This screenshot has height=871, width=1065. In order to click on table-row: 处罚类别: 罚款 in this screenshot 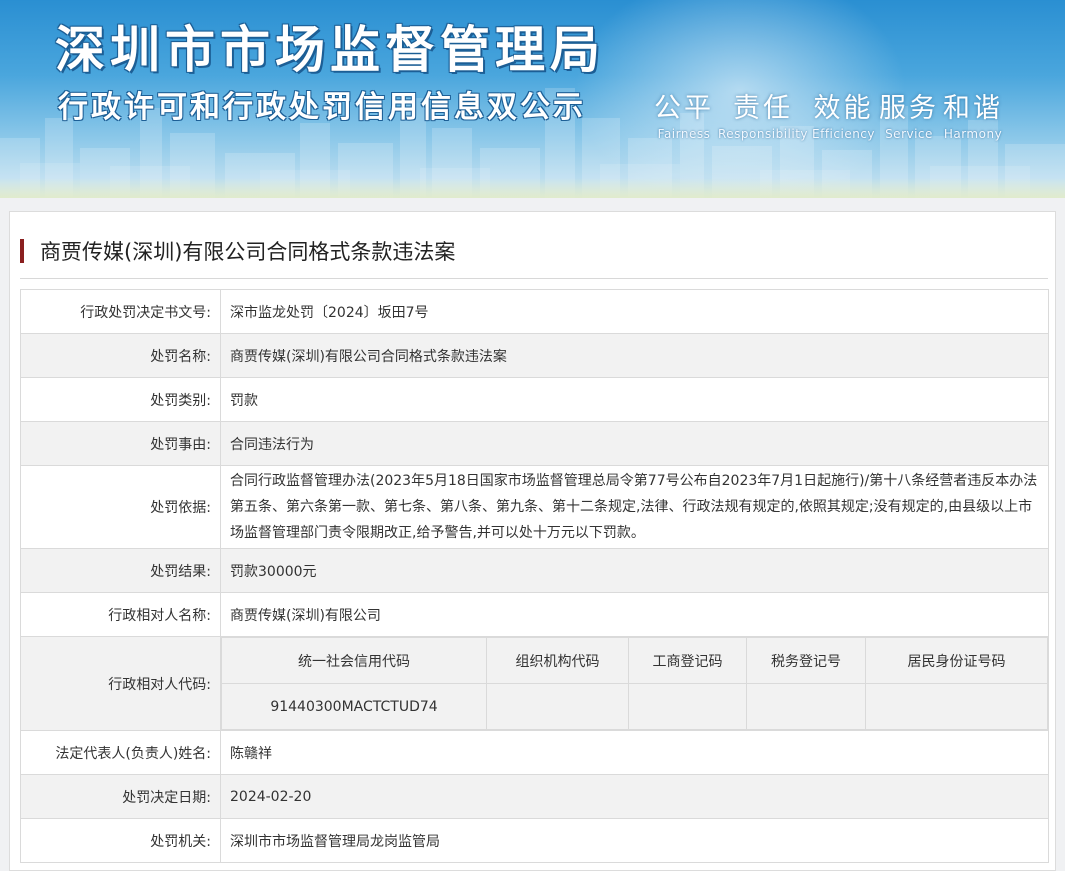, I will do `click(534, 399)`.